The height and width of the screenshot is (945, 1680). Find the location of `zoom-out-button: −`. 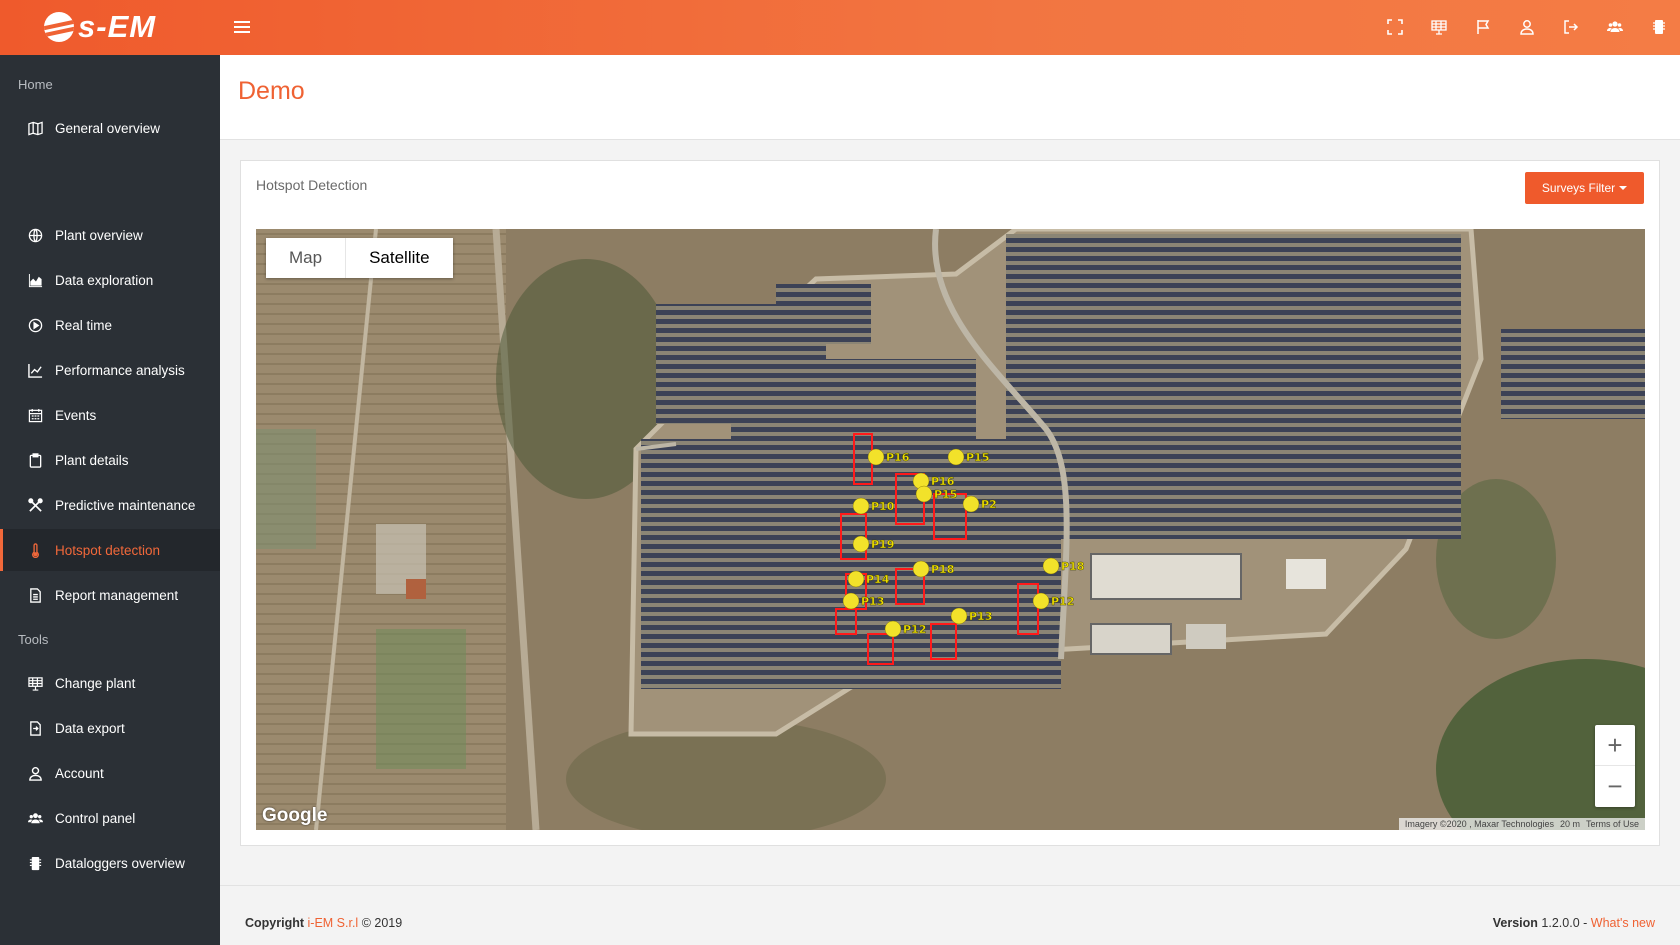

zoom-out-button: − is located at coordinates (1615, 786).